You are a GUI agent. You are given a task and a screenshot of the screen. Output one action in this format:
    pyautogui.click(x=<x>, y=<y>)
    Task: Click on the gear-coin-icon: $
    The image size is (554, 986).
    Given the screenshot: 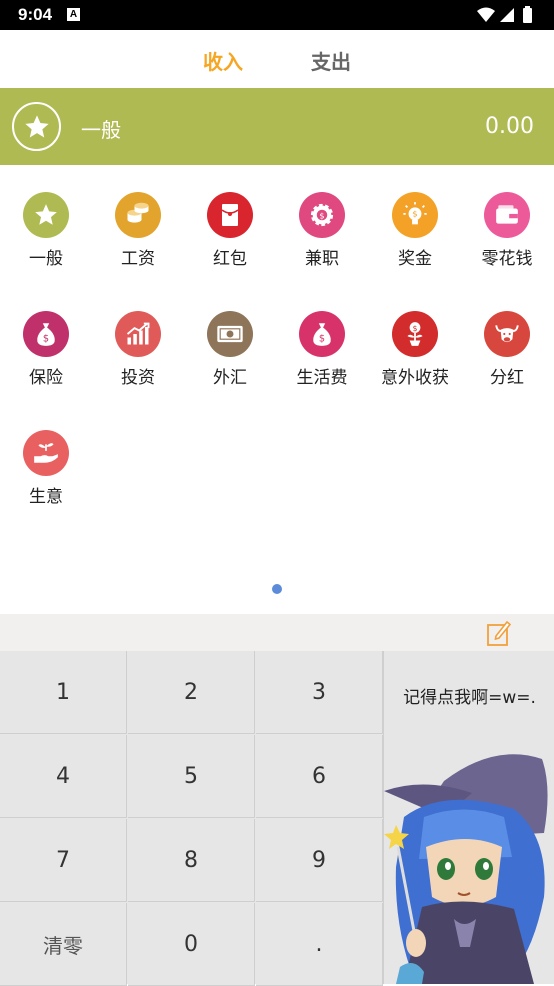 What is the action you would take?
    pyautogui.click(x=322, y=215)
    